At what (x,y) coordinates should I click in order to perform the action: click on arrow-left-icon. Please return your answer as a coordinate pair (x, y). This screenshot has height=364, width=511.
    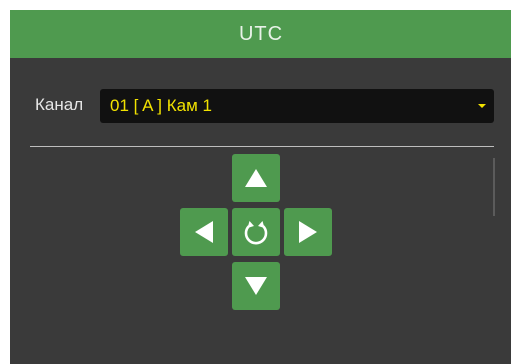
    Looking at the image, I should click on (204, 232).